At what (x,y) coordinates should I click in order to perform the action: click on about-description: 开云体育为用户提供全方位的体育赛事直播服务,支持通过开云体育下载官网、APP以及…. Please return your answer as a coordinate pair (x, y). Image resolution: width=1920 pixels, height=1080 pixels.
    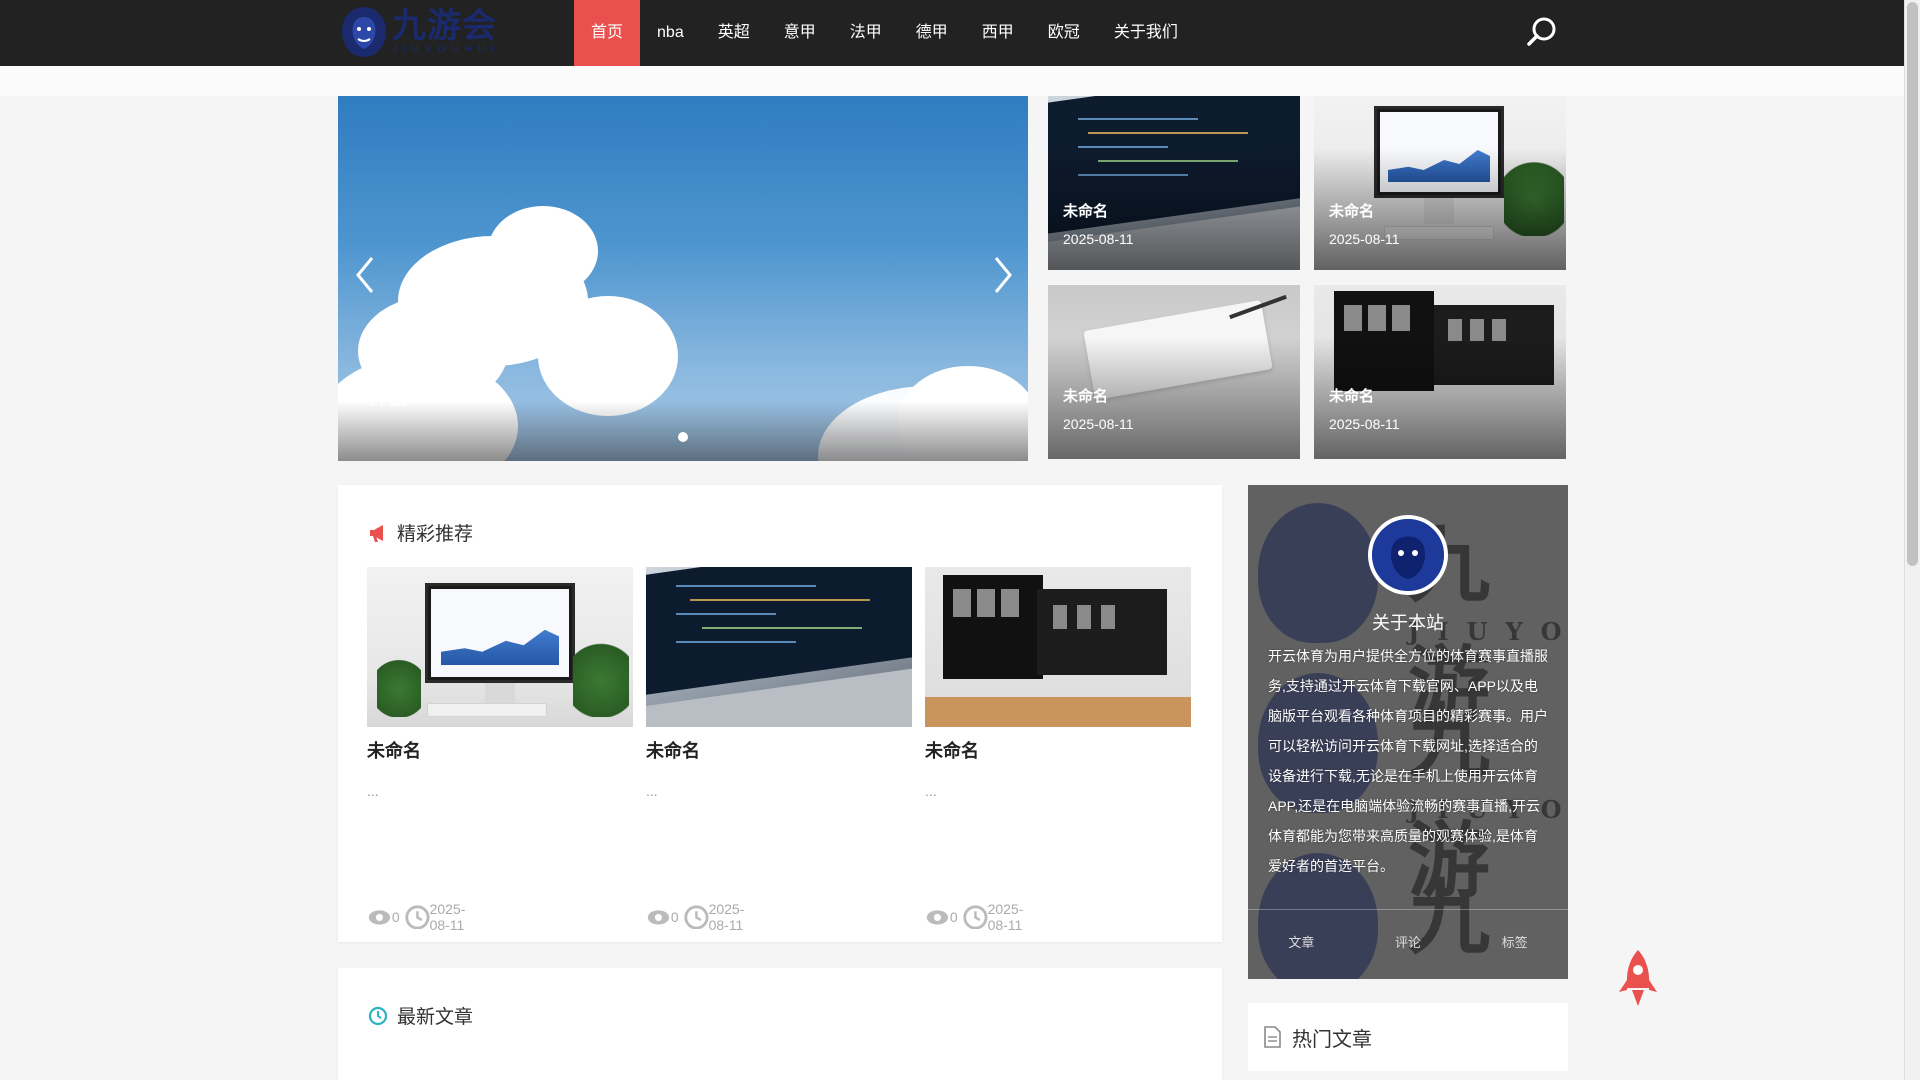
    Looking at the image, I should click on (1408, 761).